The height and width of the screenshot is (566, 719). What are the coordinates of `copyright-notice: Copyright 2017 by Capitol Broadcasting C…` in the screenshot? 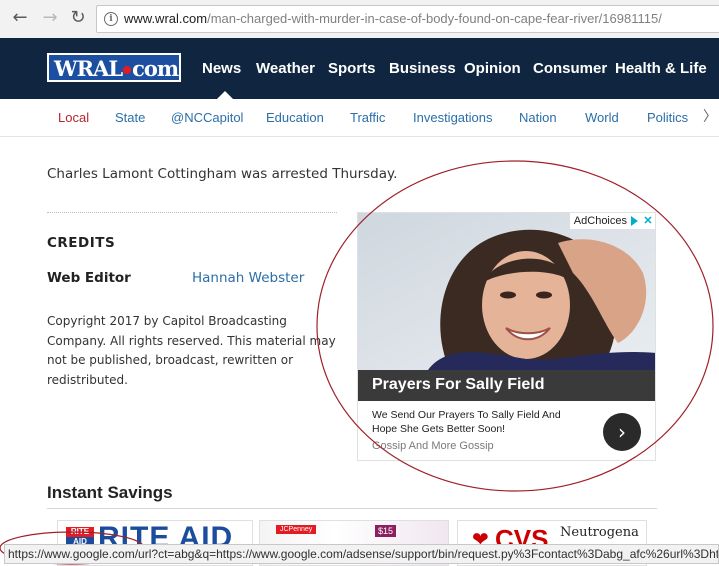 It's located at (191, 350).